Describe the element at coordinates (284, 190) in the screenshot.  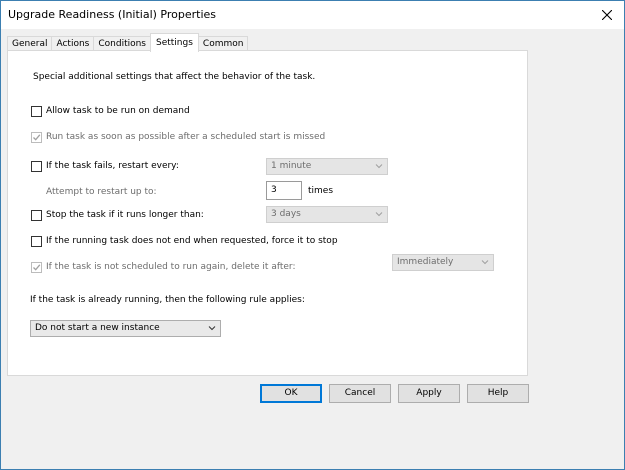
I see `restart-attempts-input: 3` at that location.